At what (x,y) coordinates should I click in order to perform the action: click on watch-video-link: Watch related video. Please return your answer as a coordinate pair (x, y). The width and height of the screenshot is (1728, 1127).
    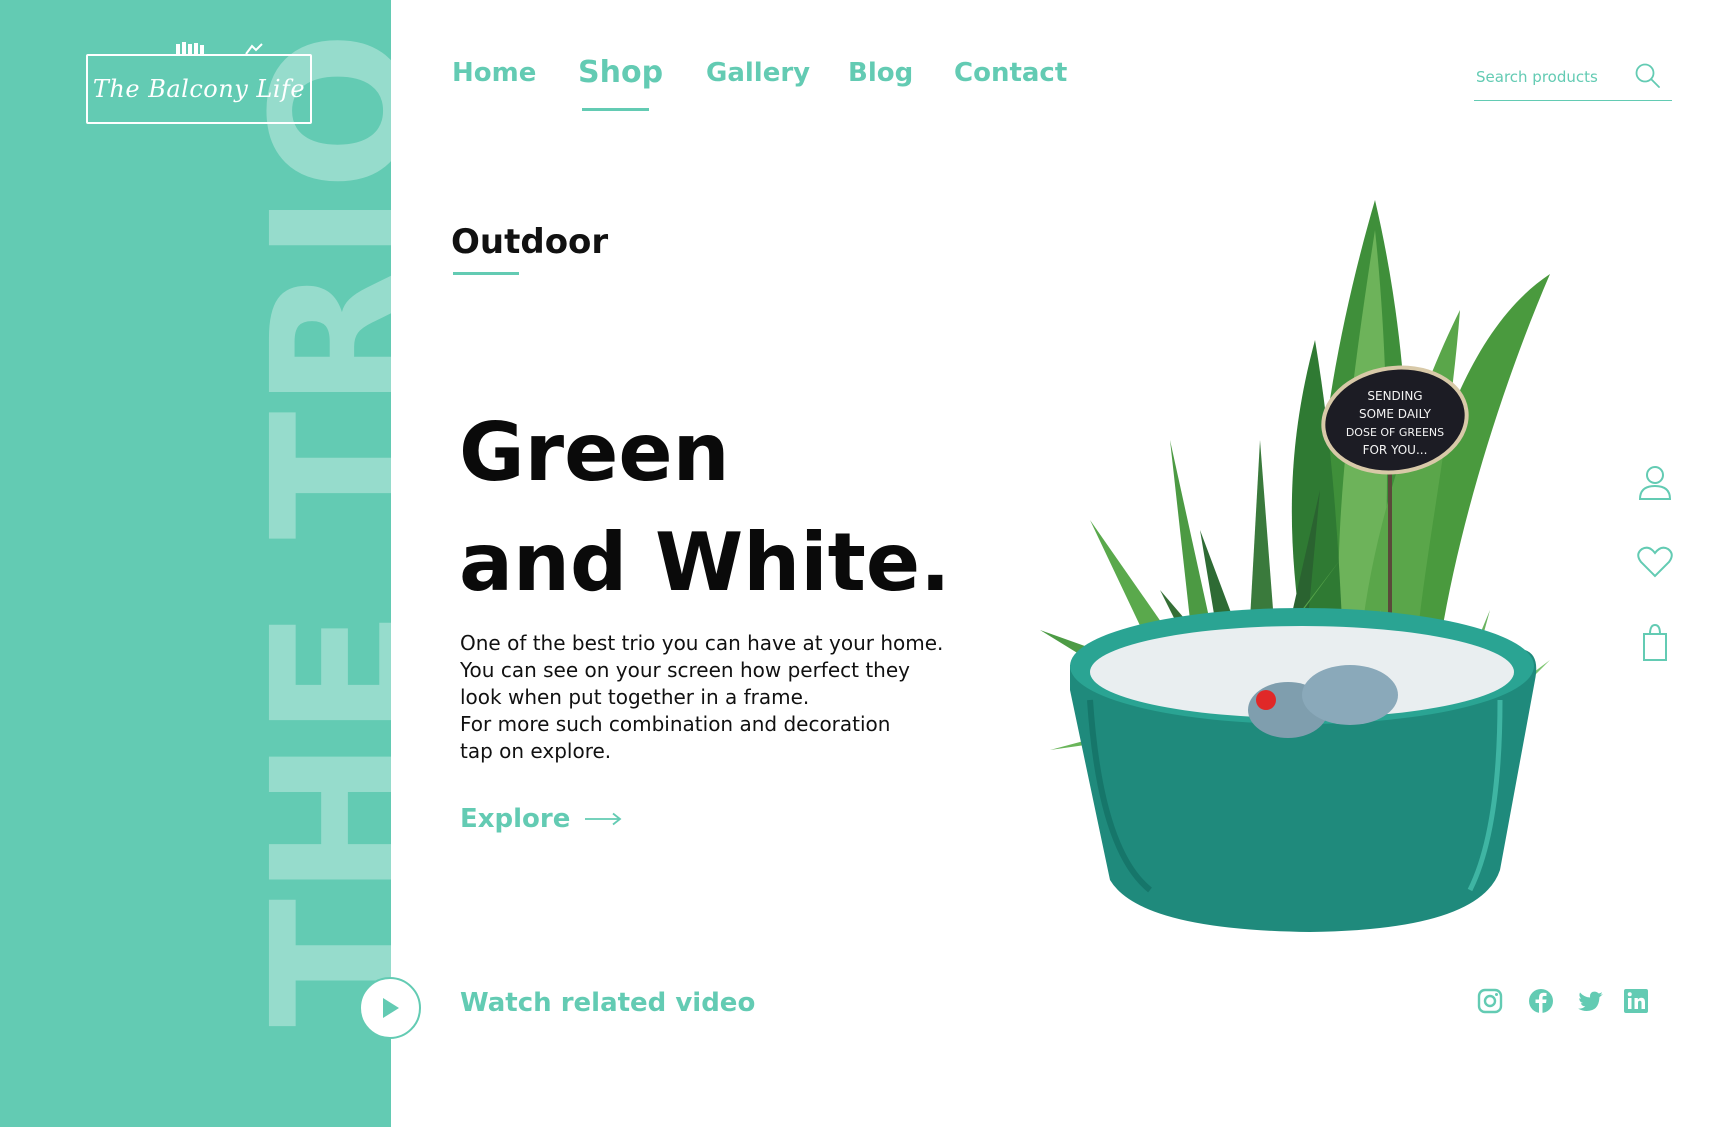
    Looking at the image, I should click on (607, 1003).